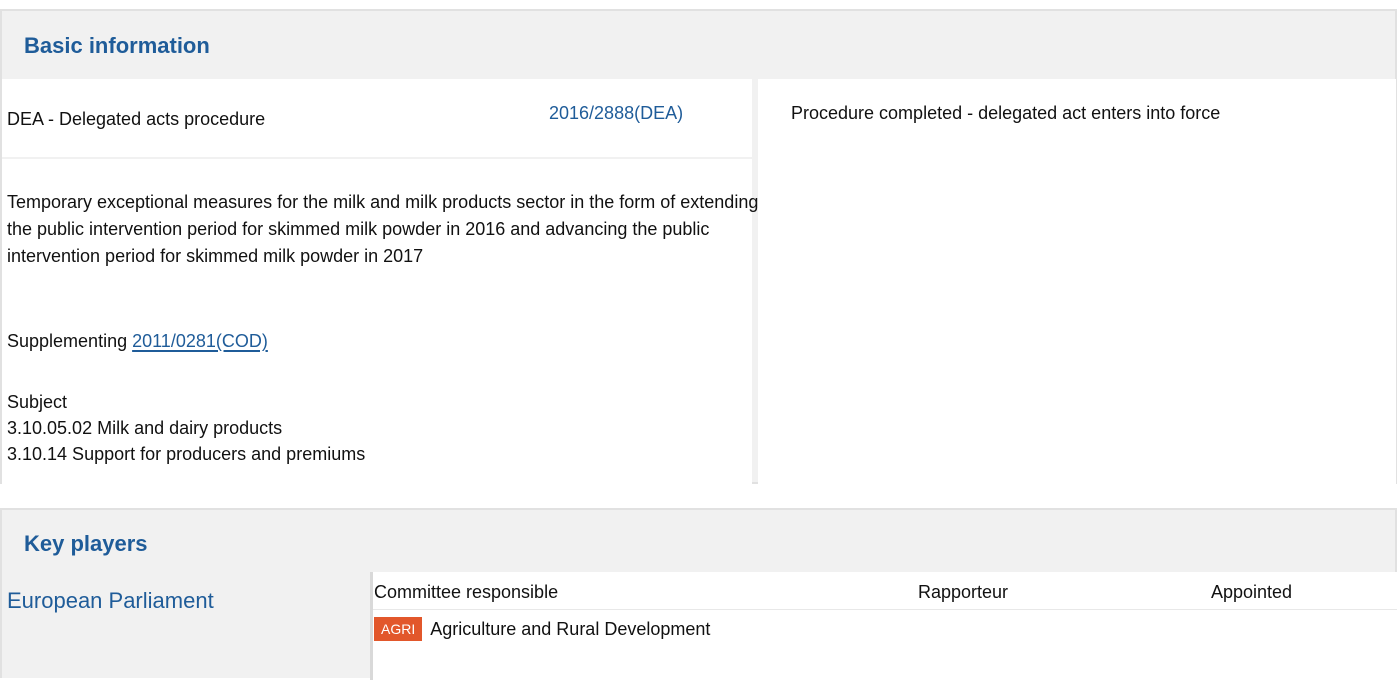  What do you see at coordinates (117, 45) in the screenshot?
I see `basic-information-heading: Basic information` at bounding box center [117, 45].